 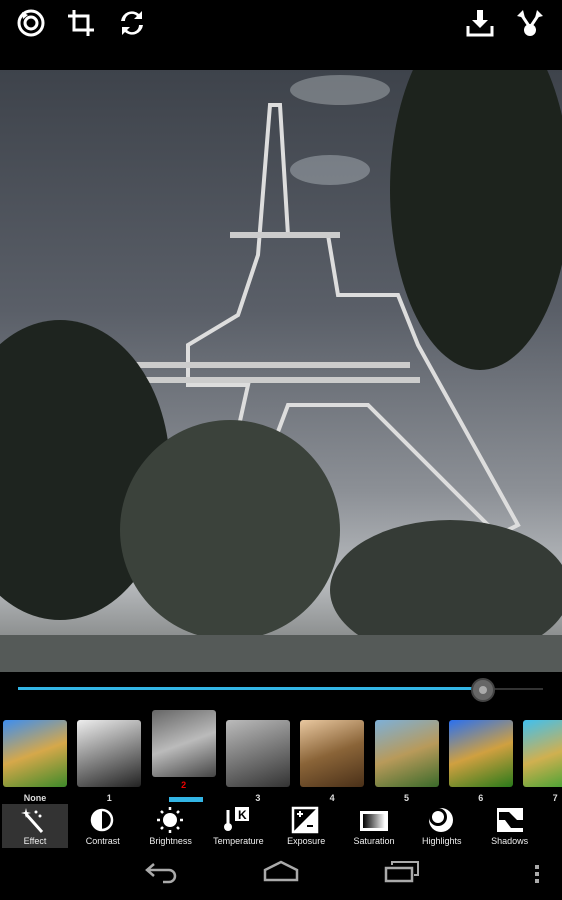 I want to click on tool-label: Shadows, so click(x=510, y=841).